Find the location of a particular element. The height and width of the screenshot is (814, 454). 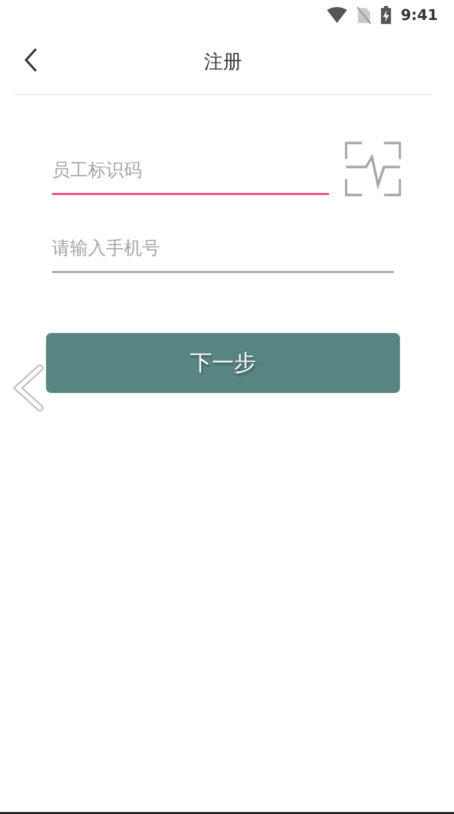

no-sim-icon is located at coordinates (363, 15).